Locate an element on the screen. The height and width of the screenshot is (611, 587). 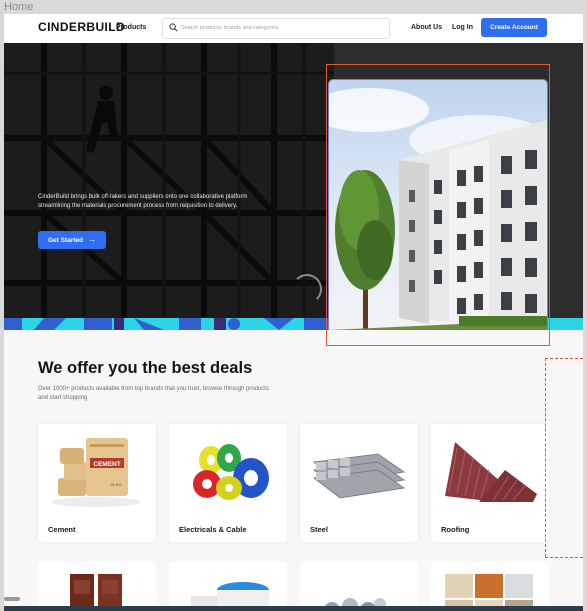
category-label: Steel is located at coordinates (319, 529).